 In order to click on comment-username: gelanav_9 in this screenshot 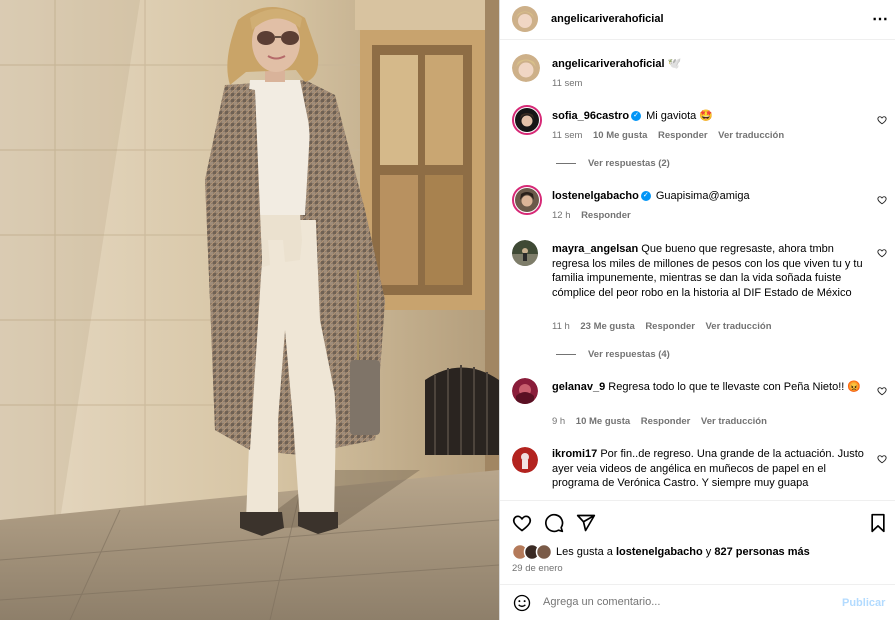, I will do `click(578, 387)`.